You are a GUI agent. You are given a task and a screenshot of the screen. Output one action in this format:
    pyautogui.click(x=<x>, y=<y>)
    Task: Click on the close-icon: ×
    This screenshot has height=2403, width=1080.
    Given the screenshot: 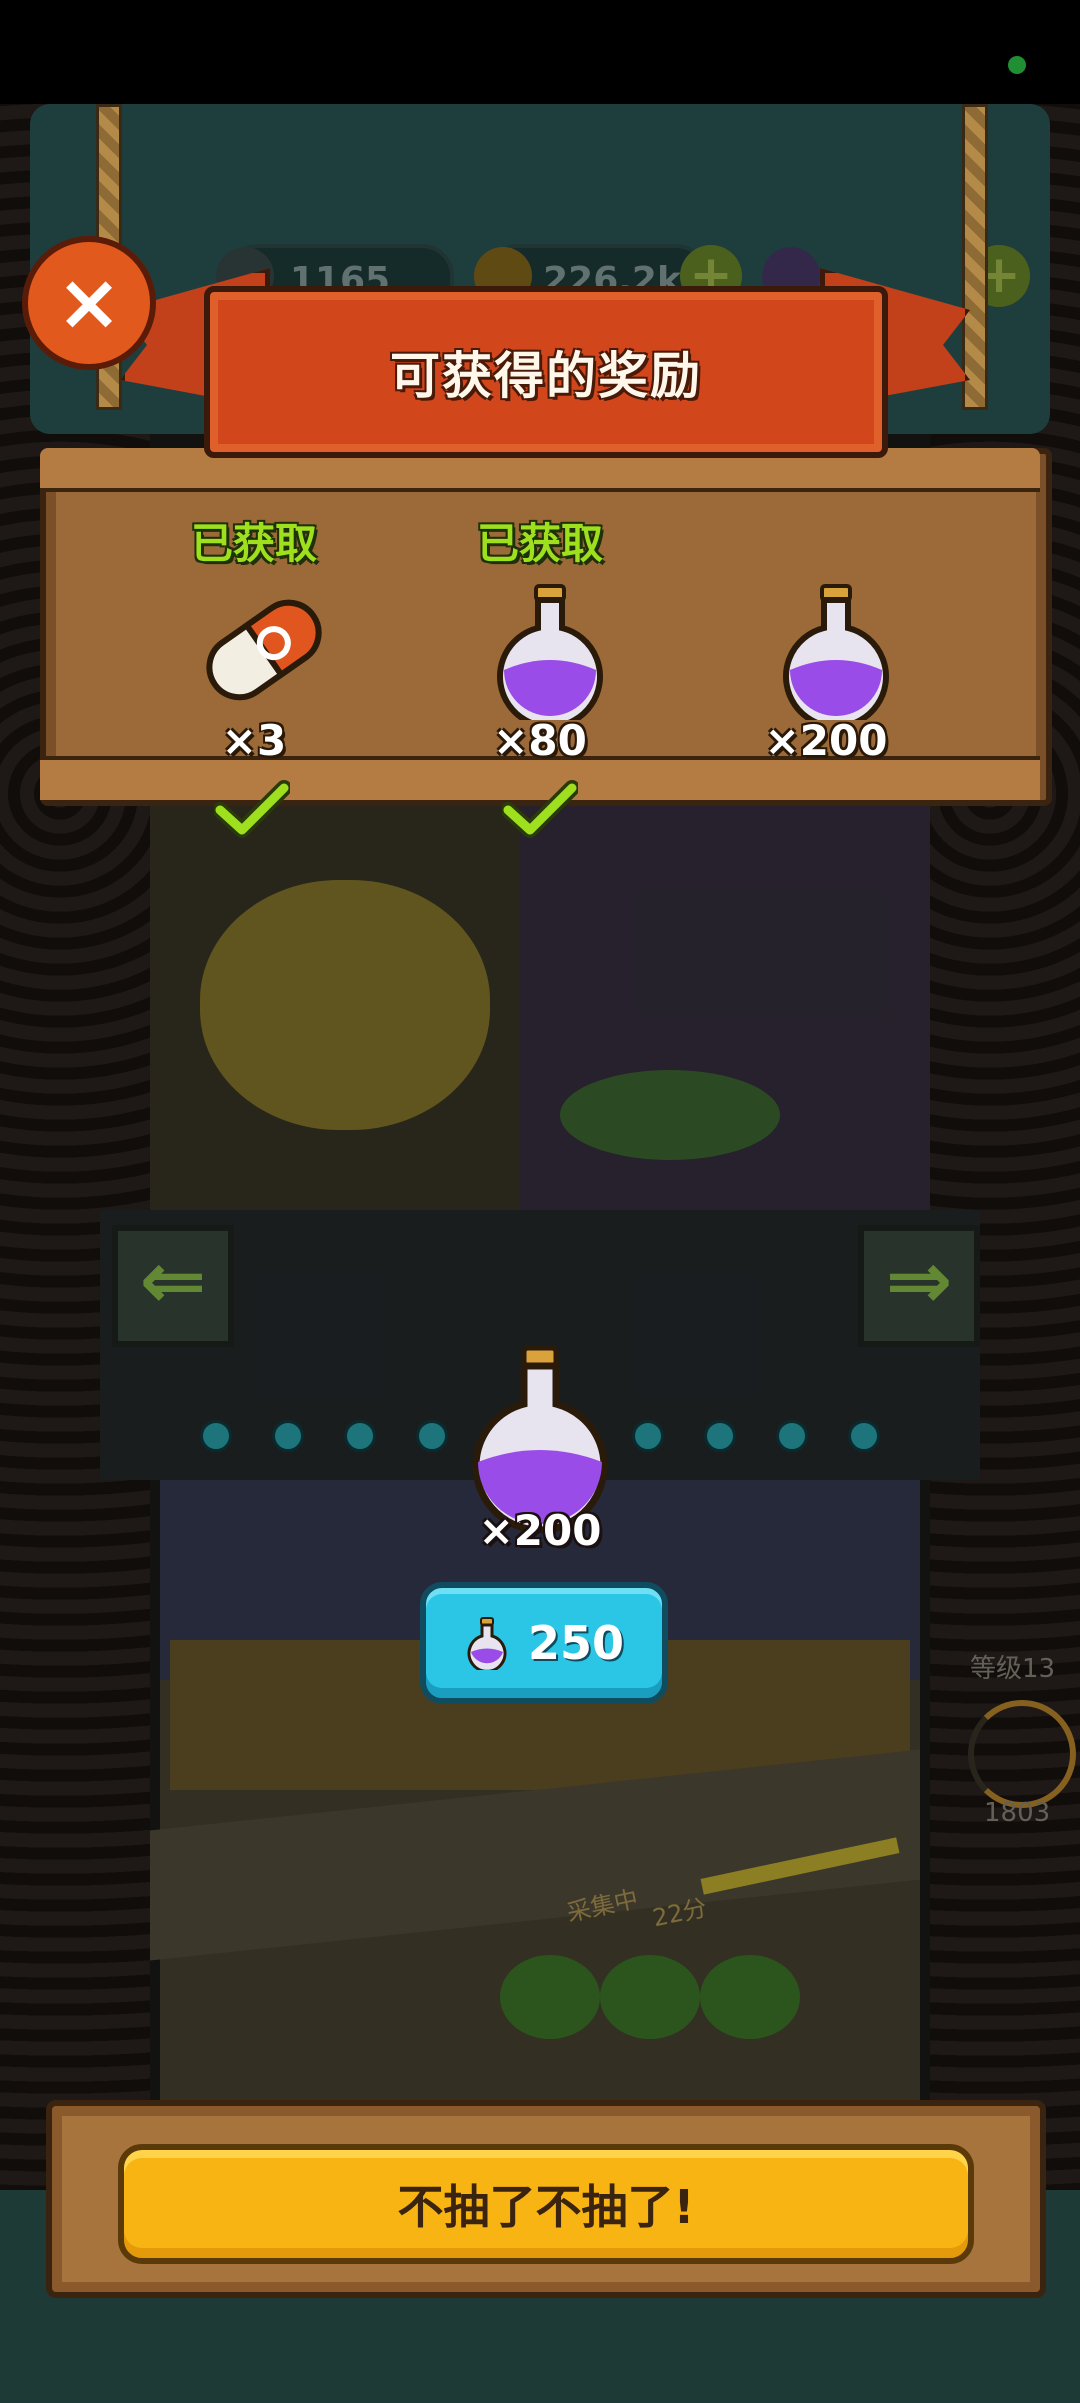 What is the action you would take?
    pyautogui.click(x=89, y=303)
    